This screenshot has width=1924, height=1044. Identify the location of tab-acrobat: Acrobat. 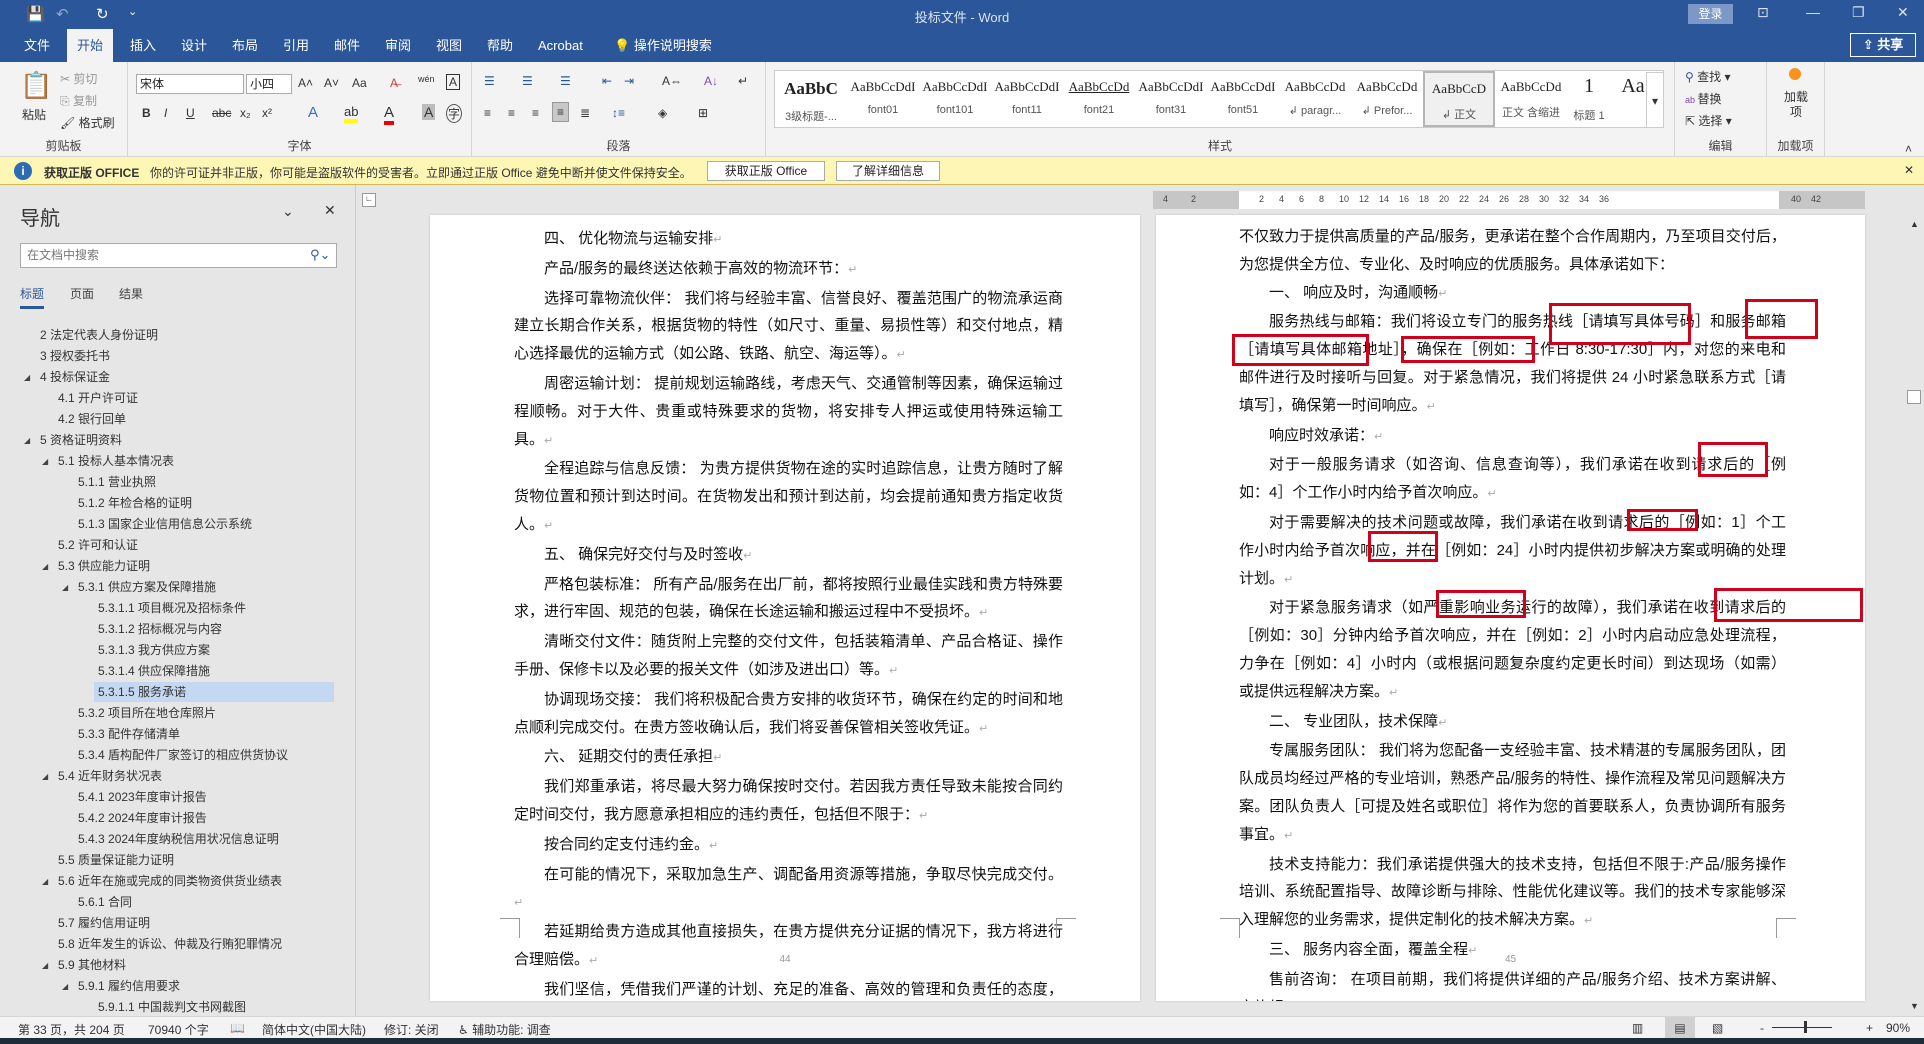
(560, 45).